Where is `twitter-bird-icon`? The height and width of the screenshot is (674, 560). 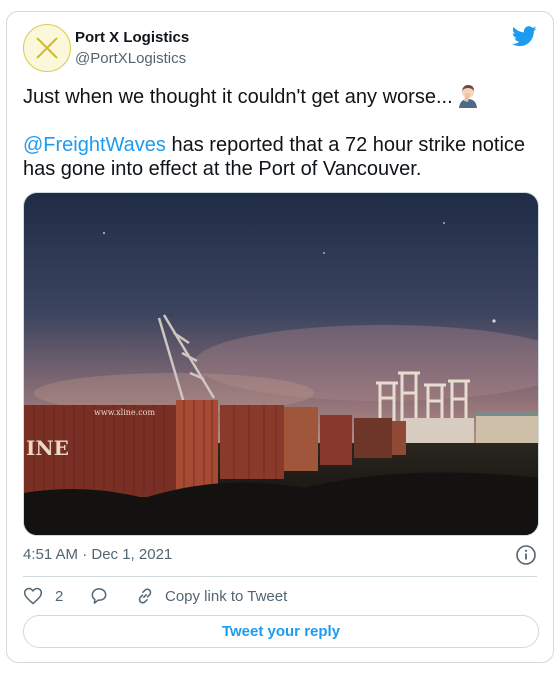 twitter-bird-icon is located at coordinates (524, 36).